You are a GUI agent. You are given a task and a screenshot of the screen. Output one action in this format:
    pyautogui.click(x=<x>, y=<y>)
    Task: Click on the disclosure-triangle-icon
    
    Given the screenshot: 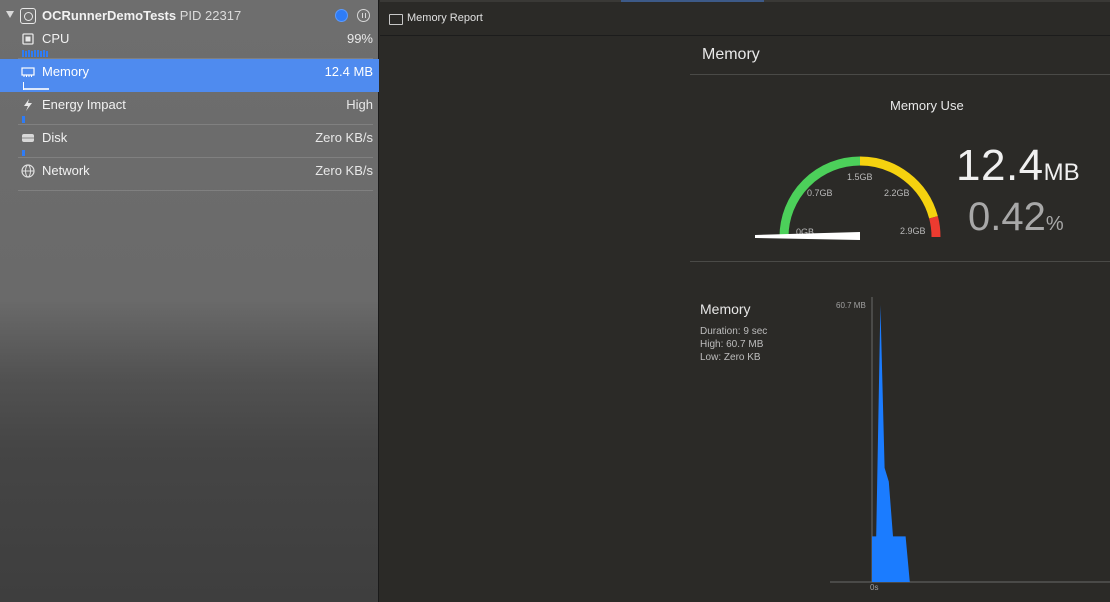 What is the action you would take?
    pyautogui.click(x=10, y=14)
    